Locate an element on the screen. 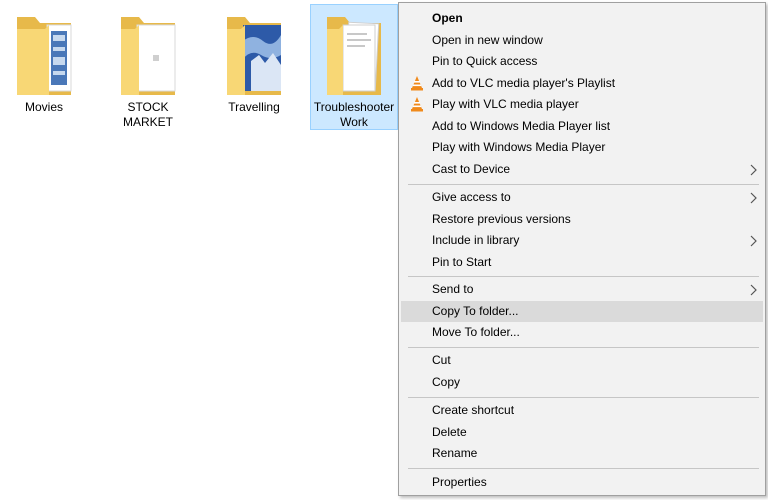 This screenshot has height=500, width=768. folder-movies: Movies is located at coordinates (44, 67).